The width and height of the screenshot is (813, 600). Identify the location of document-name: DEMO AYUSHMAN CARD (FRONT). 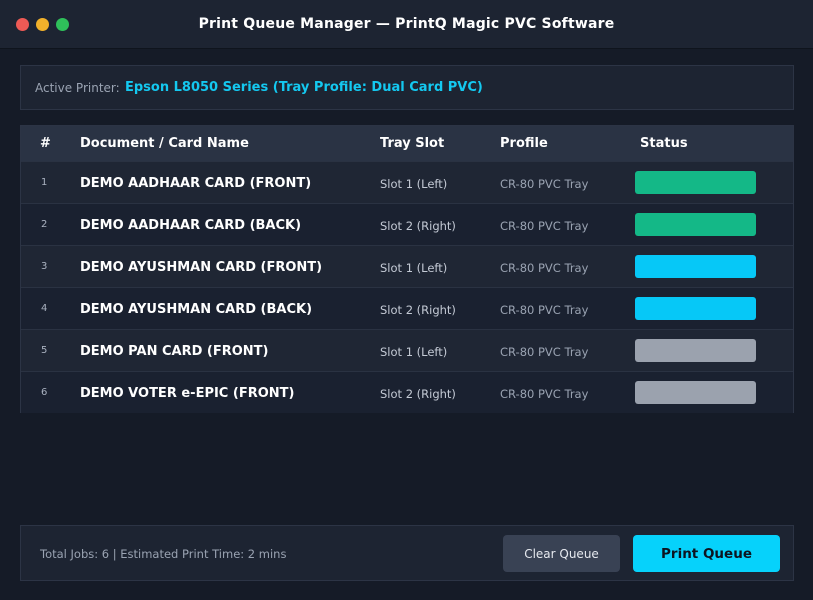
(201, 267).